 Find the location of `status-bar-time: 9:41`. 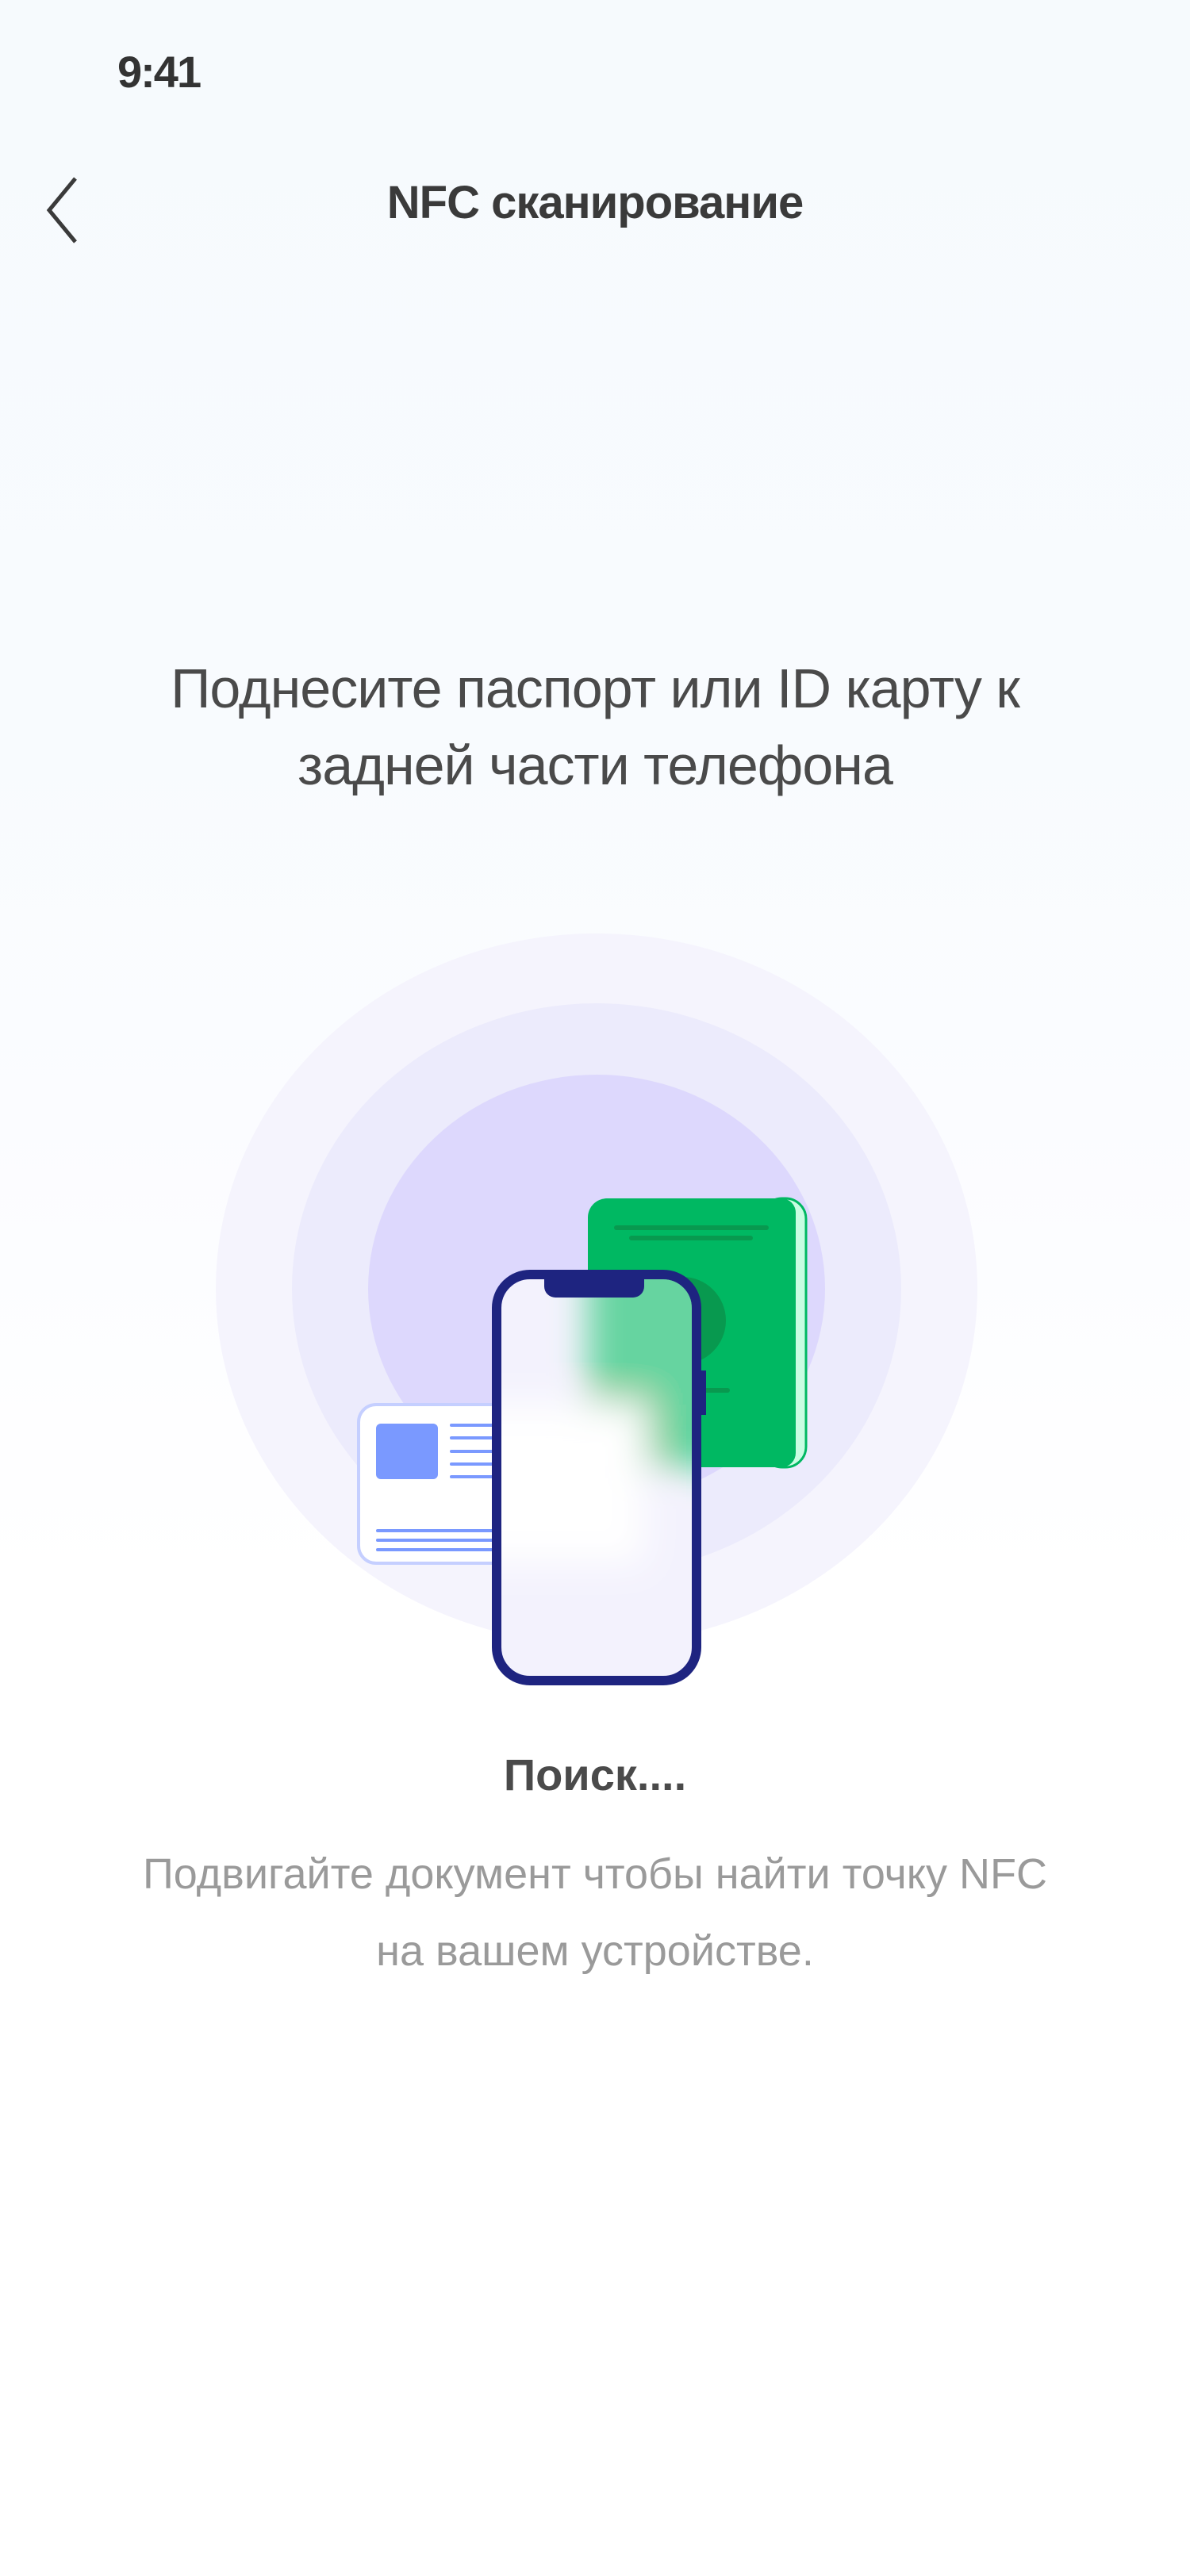

status-bar-time: 9:41 is located at coordinates (159, 72).